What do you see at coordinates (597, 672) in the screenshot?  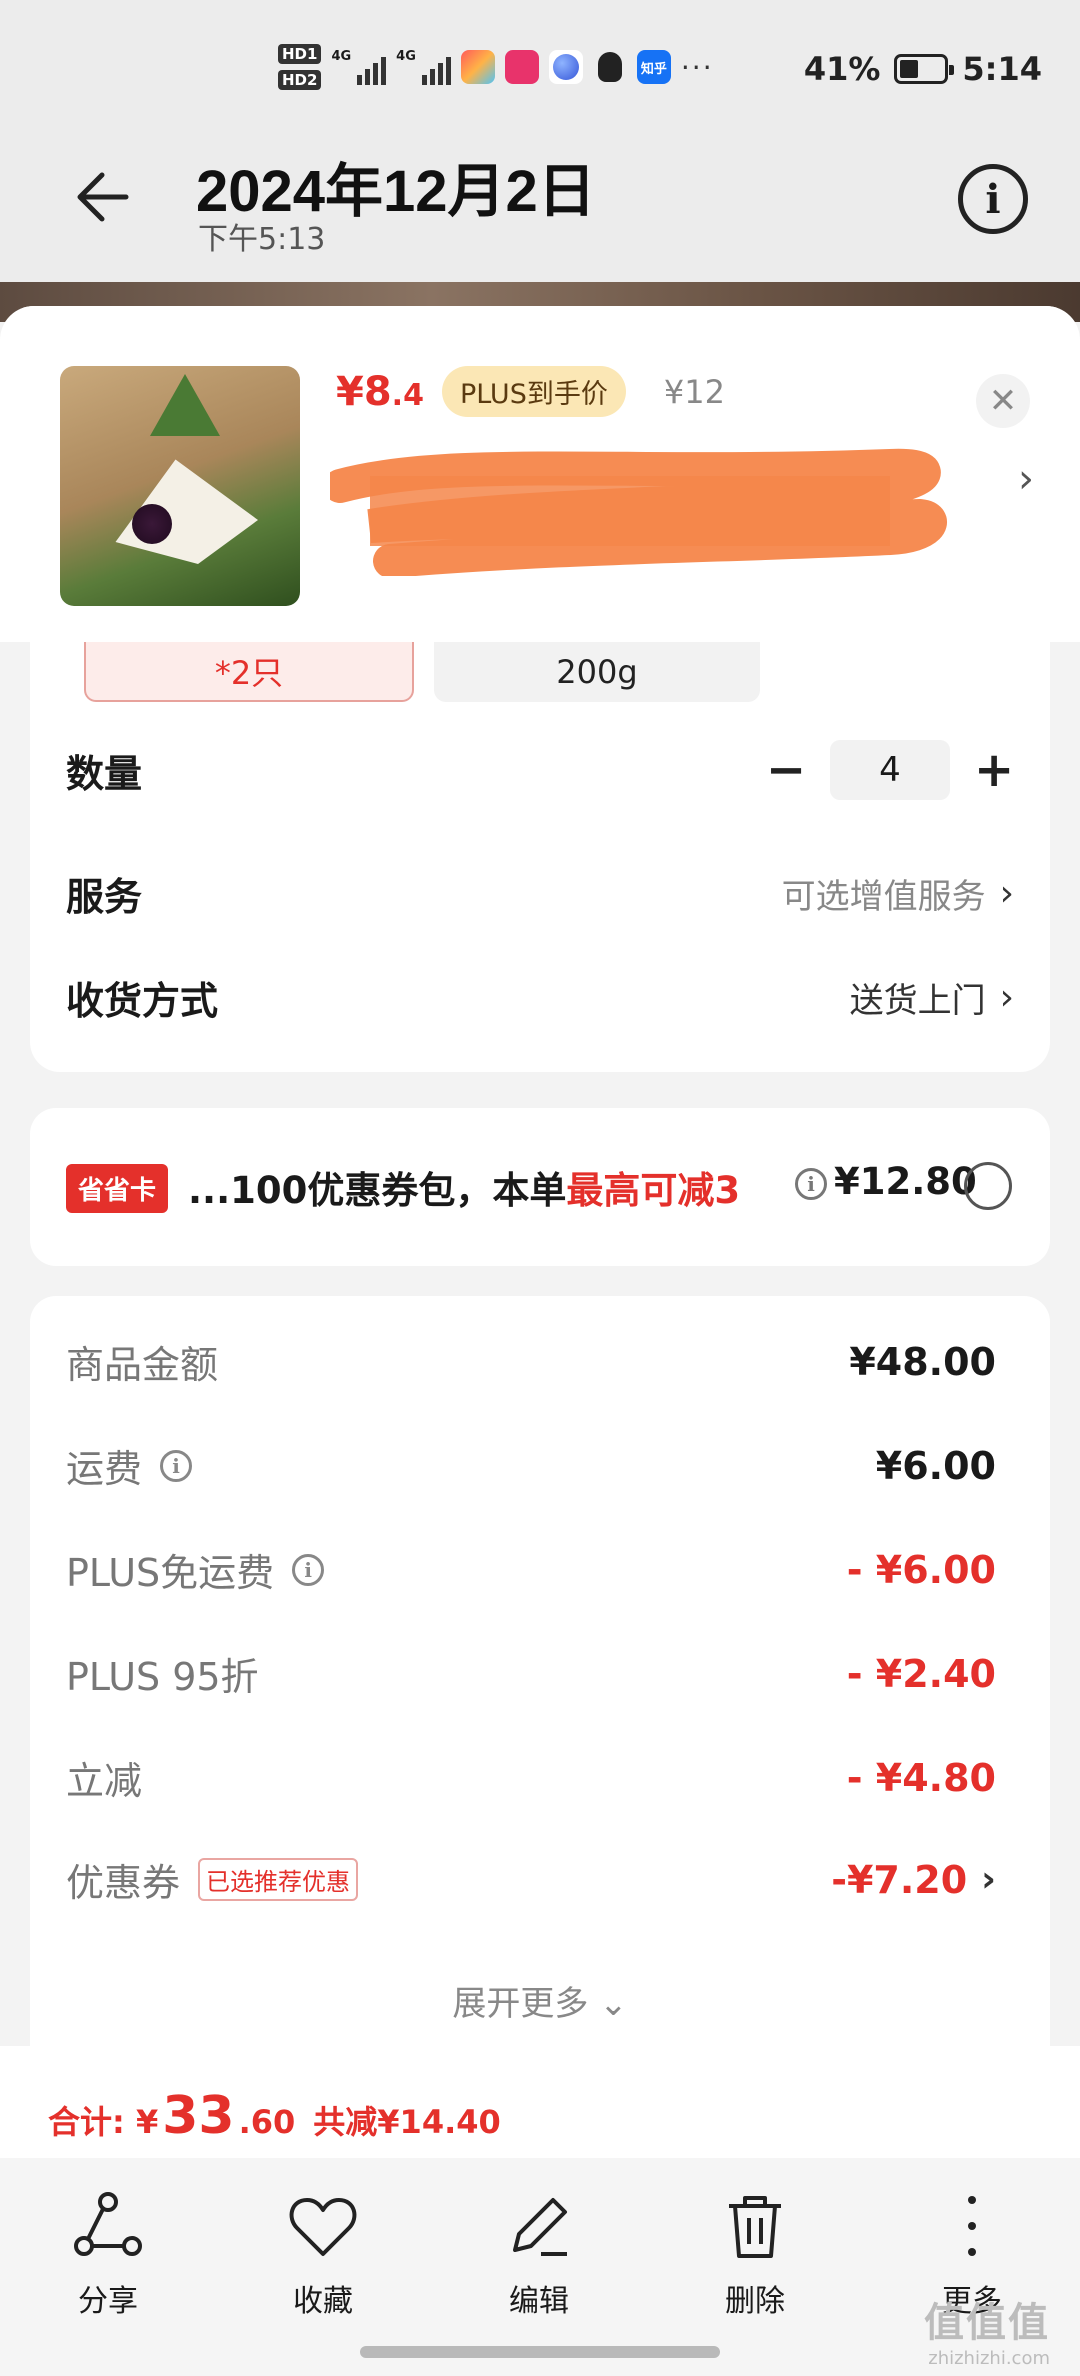 I see `variant-chip-200g: 200g` at bounding box center [597, 672].